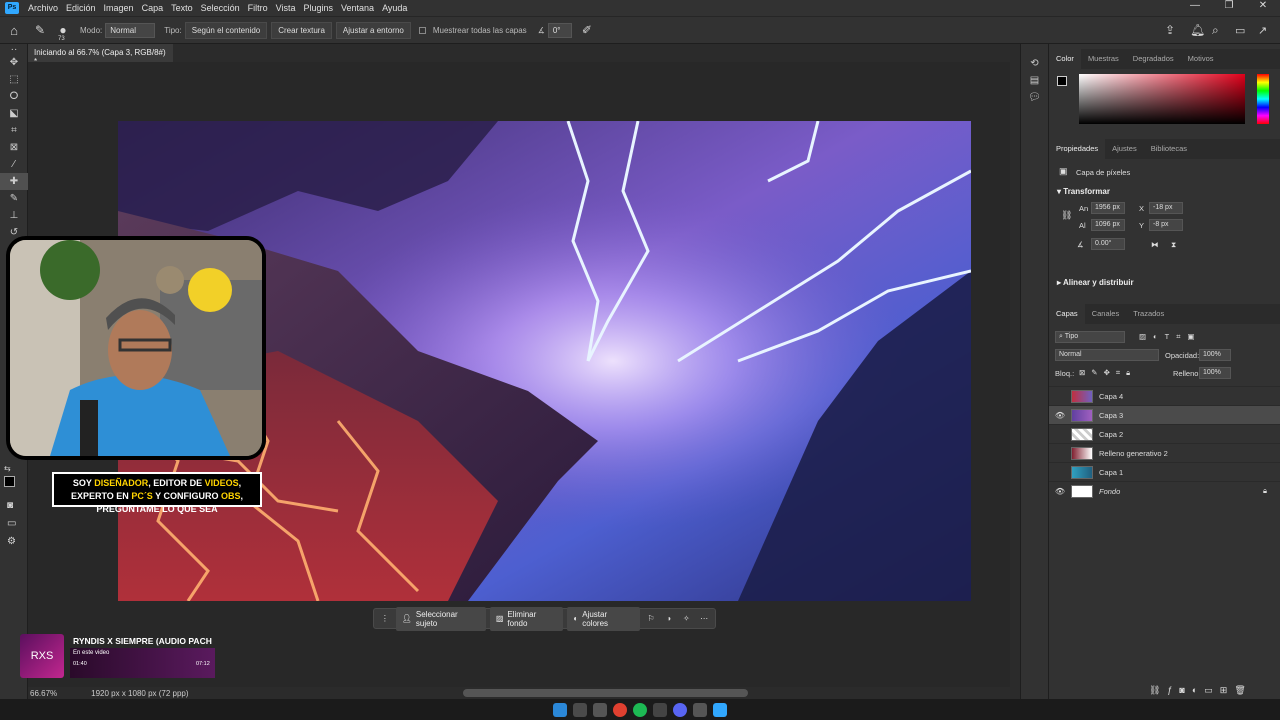 The image size is (1280, 720). What do you see at coordinates (11, 523) in the screenshot?
I see `screen-mode-icon: ▭` at bounding box center [11, 523].